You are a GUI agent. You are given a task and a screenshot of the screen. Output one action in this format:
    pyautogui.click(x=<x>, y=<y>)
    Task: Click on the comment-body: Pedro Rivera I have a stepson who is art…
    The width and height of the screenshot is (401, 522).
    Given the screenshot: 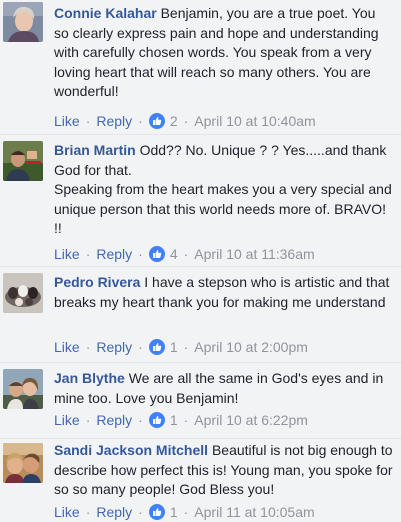 What is the action you would take?
    pyautogui.click(x=224, y=292)
    